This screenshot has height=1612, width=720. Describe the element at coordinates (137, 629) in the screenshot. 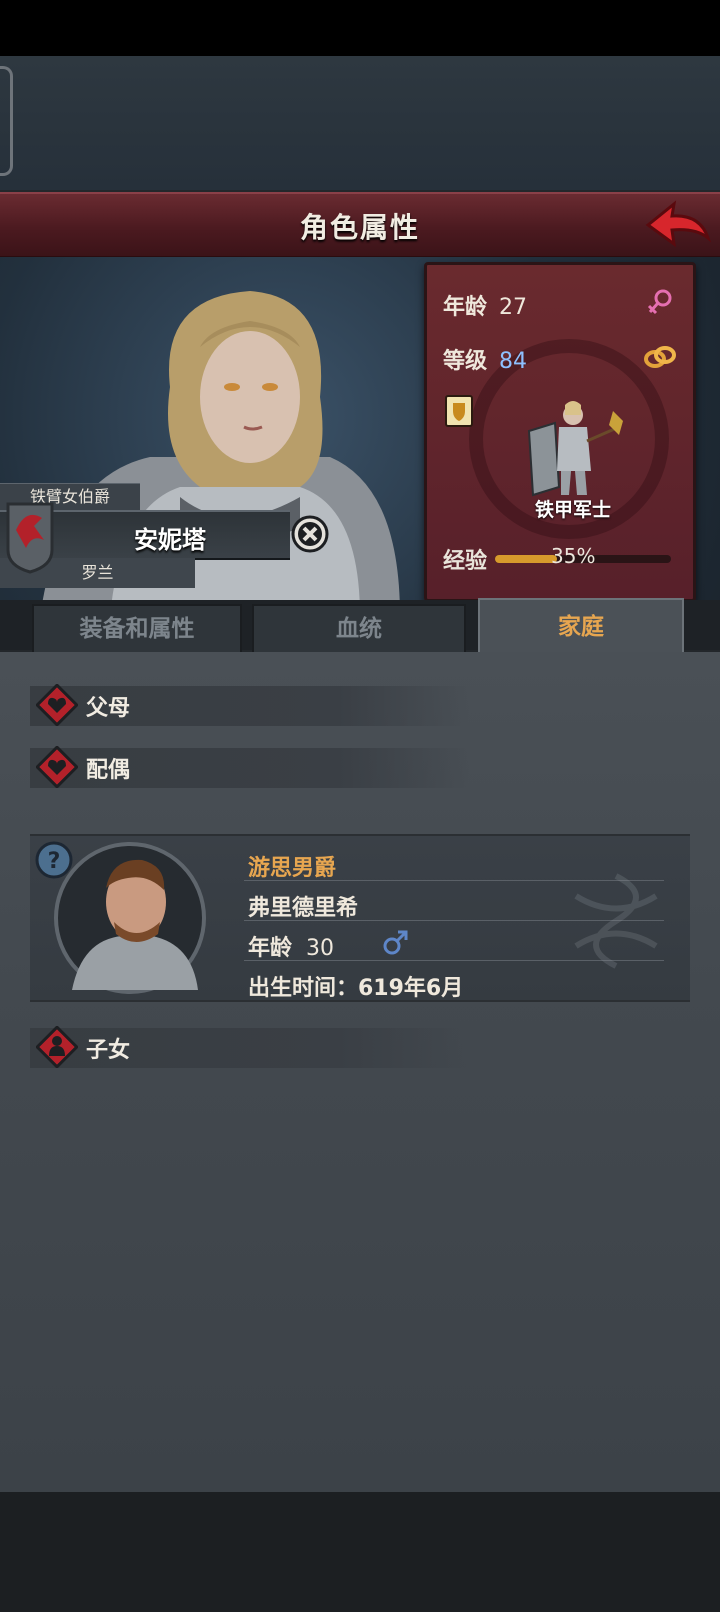

I see `tab-equipment: 装备和属性` at that location.